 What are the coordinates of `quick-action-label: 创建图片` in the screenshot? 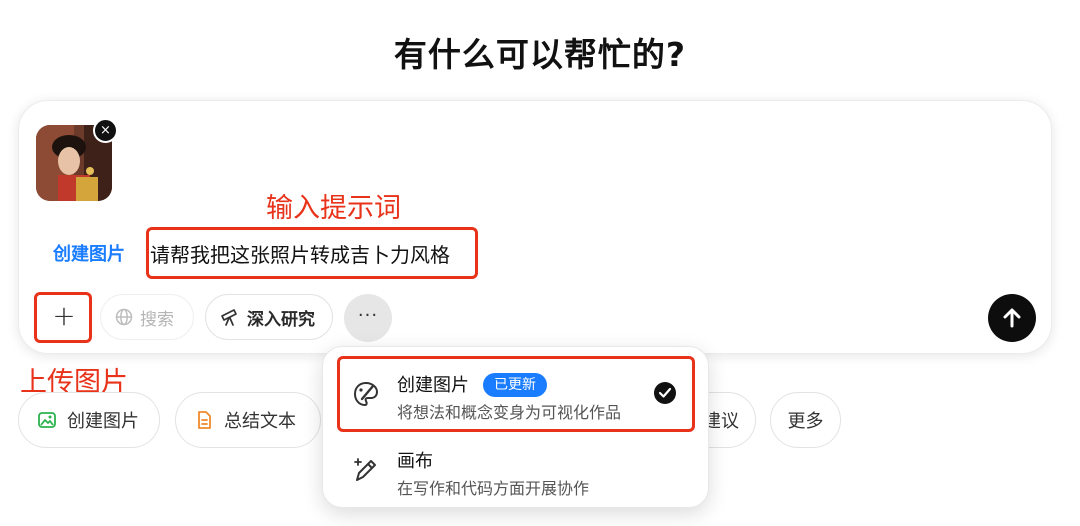 It's located at (103, 421).